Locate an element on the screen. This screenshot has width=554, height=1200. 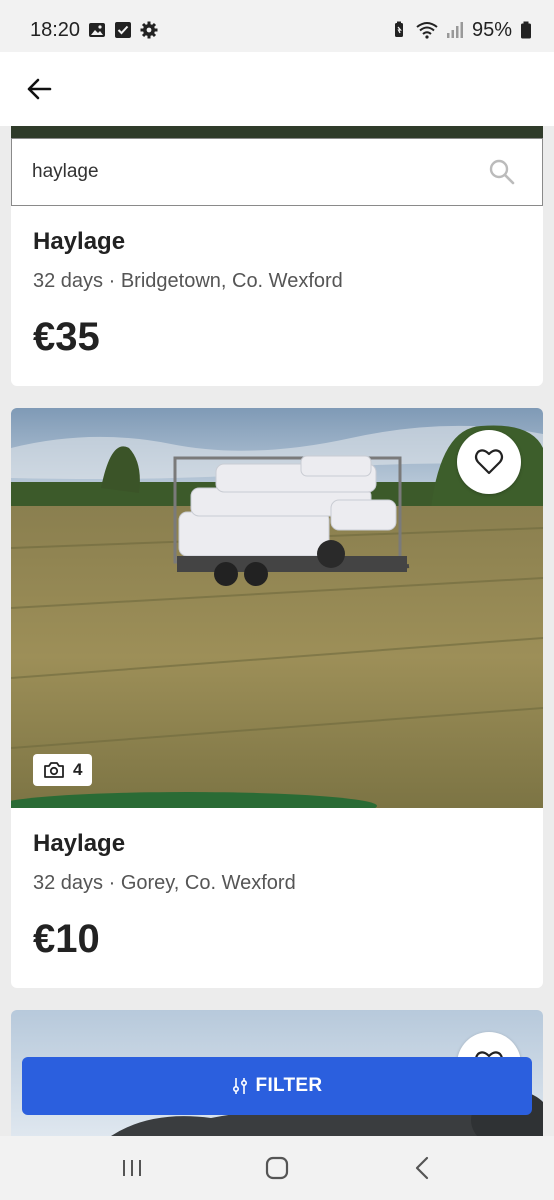
search-input: haylage is located at coordinates (65, 172).